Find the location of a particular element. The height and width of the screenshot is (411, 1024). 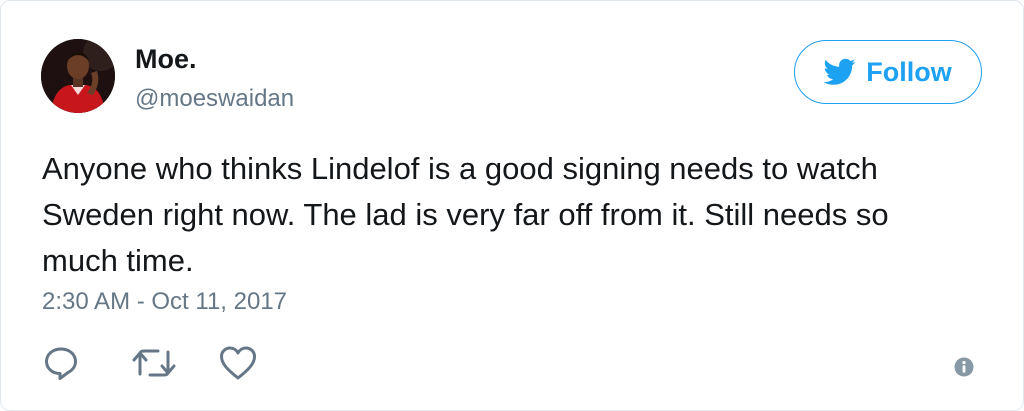

info-icon is located at coordinates (964, 367).